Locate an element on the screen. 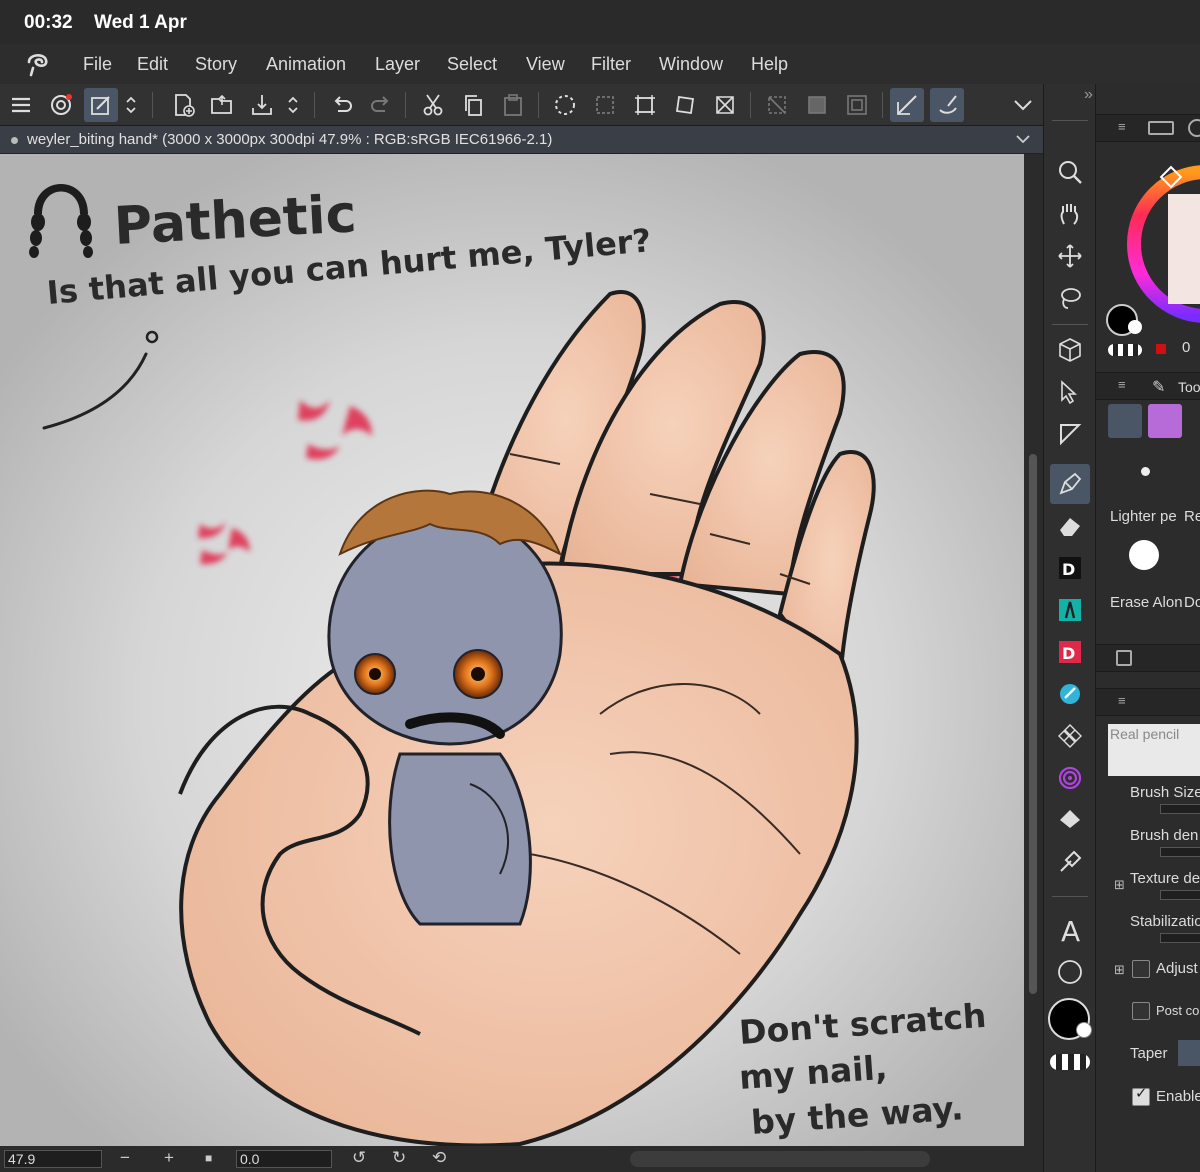  canvas-scroll-thumb is located at coordinates (1033, 724).